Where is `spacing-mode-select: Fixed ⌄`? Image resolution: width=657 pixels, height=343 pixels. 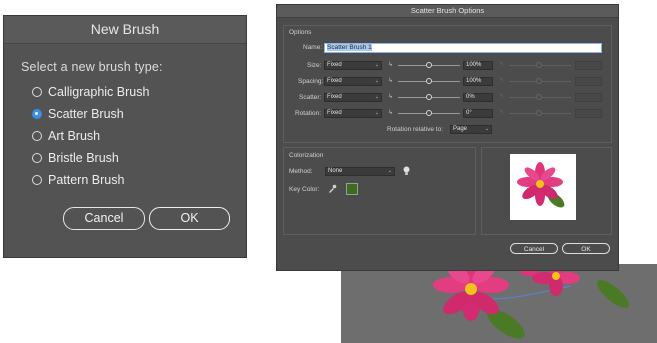
spacing-mode-select: Fixed ⌄ is located at coordinates (353, 81).